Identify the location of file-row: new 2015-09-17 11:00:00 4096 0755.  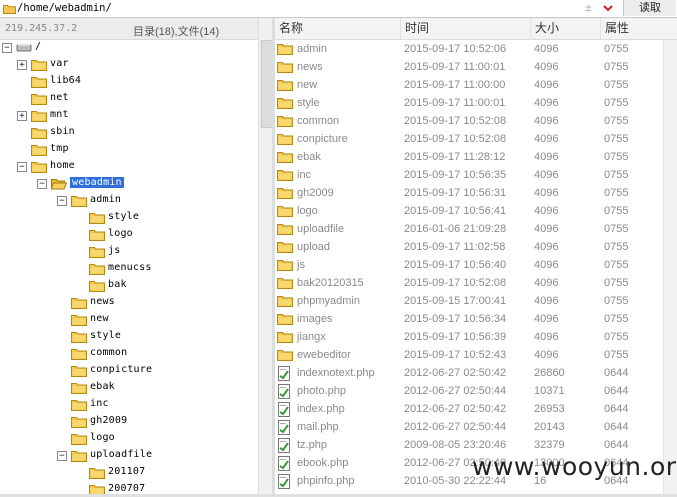
(469, 85).